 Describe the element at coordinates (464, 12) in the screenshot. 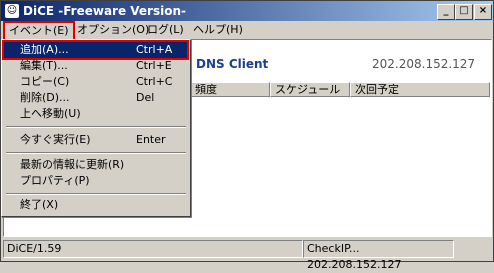

I see `maximize-button: □` at that location.